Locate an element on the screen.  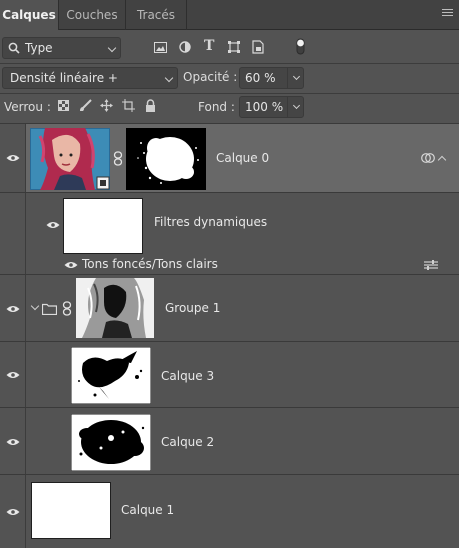
layer-row-groupe-1: Groupe 1 is located at coordinates (229, 307).